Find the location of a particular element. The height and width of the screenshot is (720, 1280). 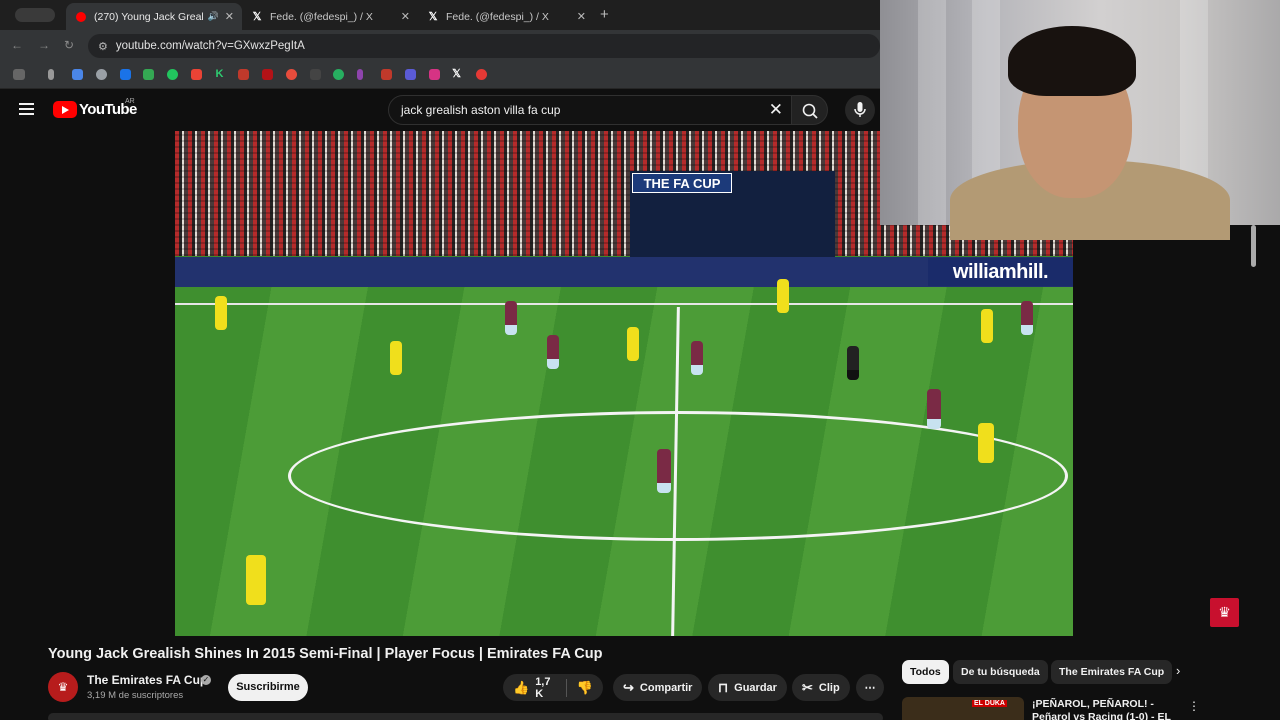

youtube-bookmark-icon is located at coordinates (481, 74).